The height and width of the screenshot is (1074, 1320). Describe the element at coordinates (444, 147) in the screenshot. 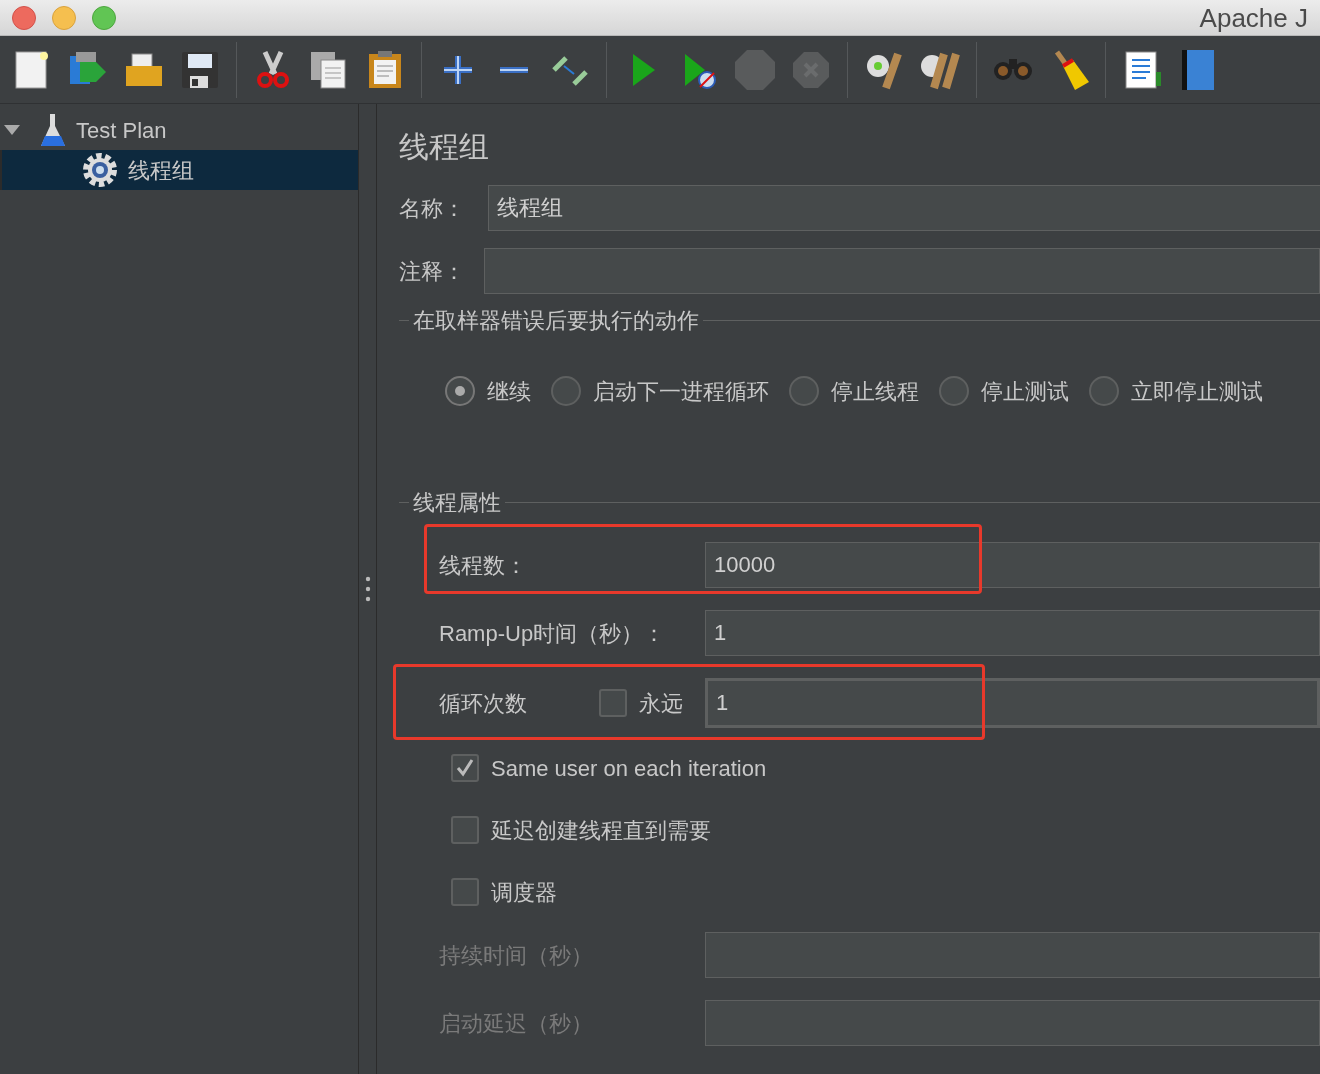

I see `panel-title: 线程组` at that location.